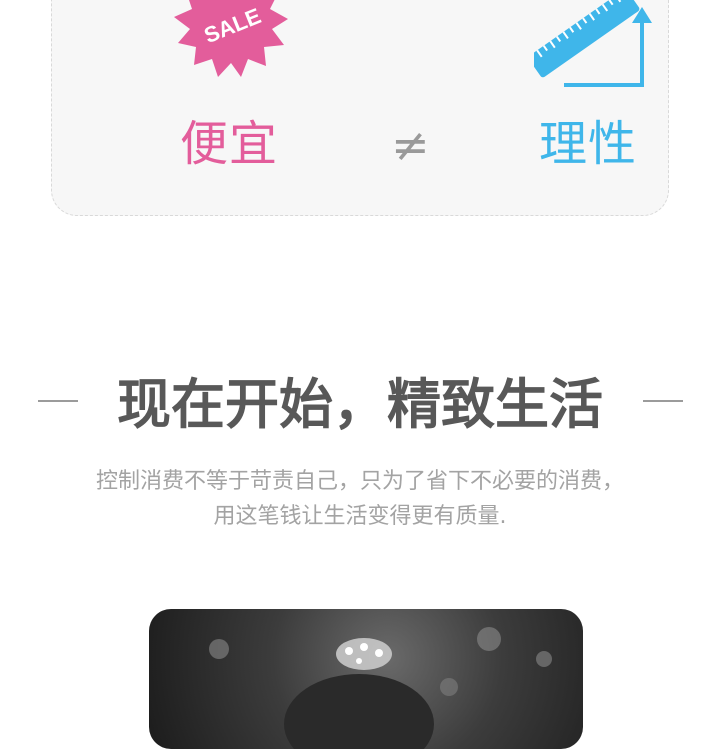  Describe the element at coordinates (663, 401) in the screenshot. I see `right-dash-divider` at that location.